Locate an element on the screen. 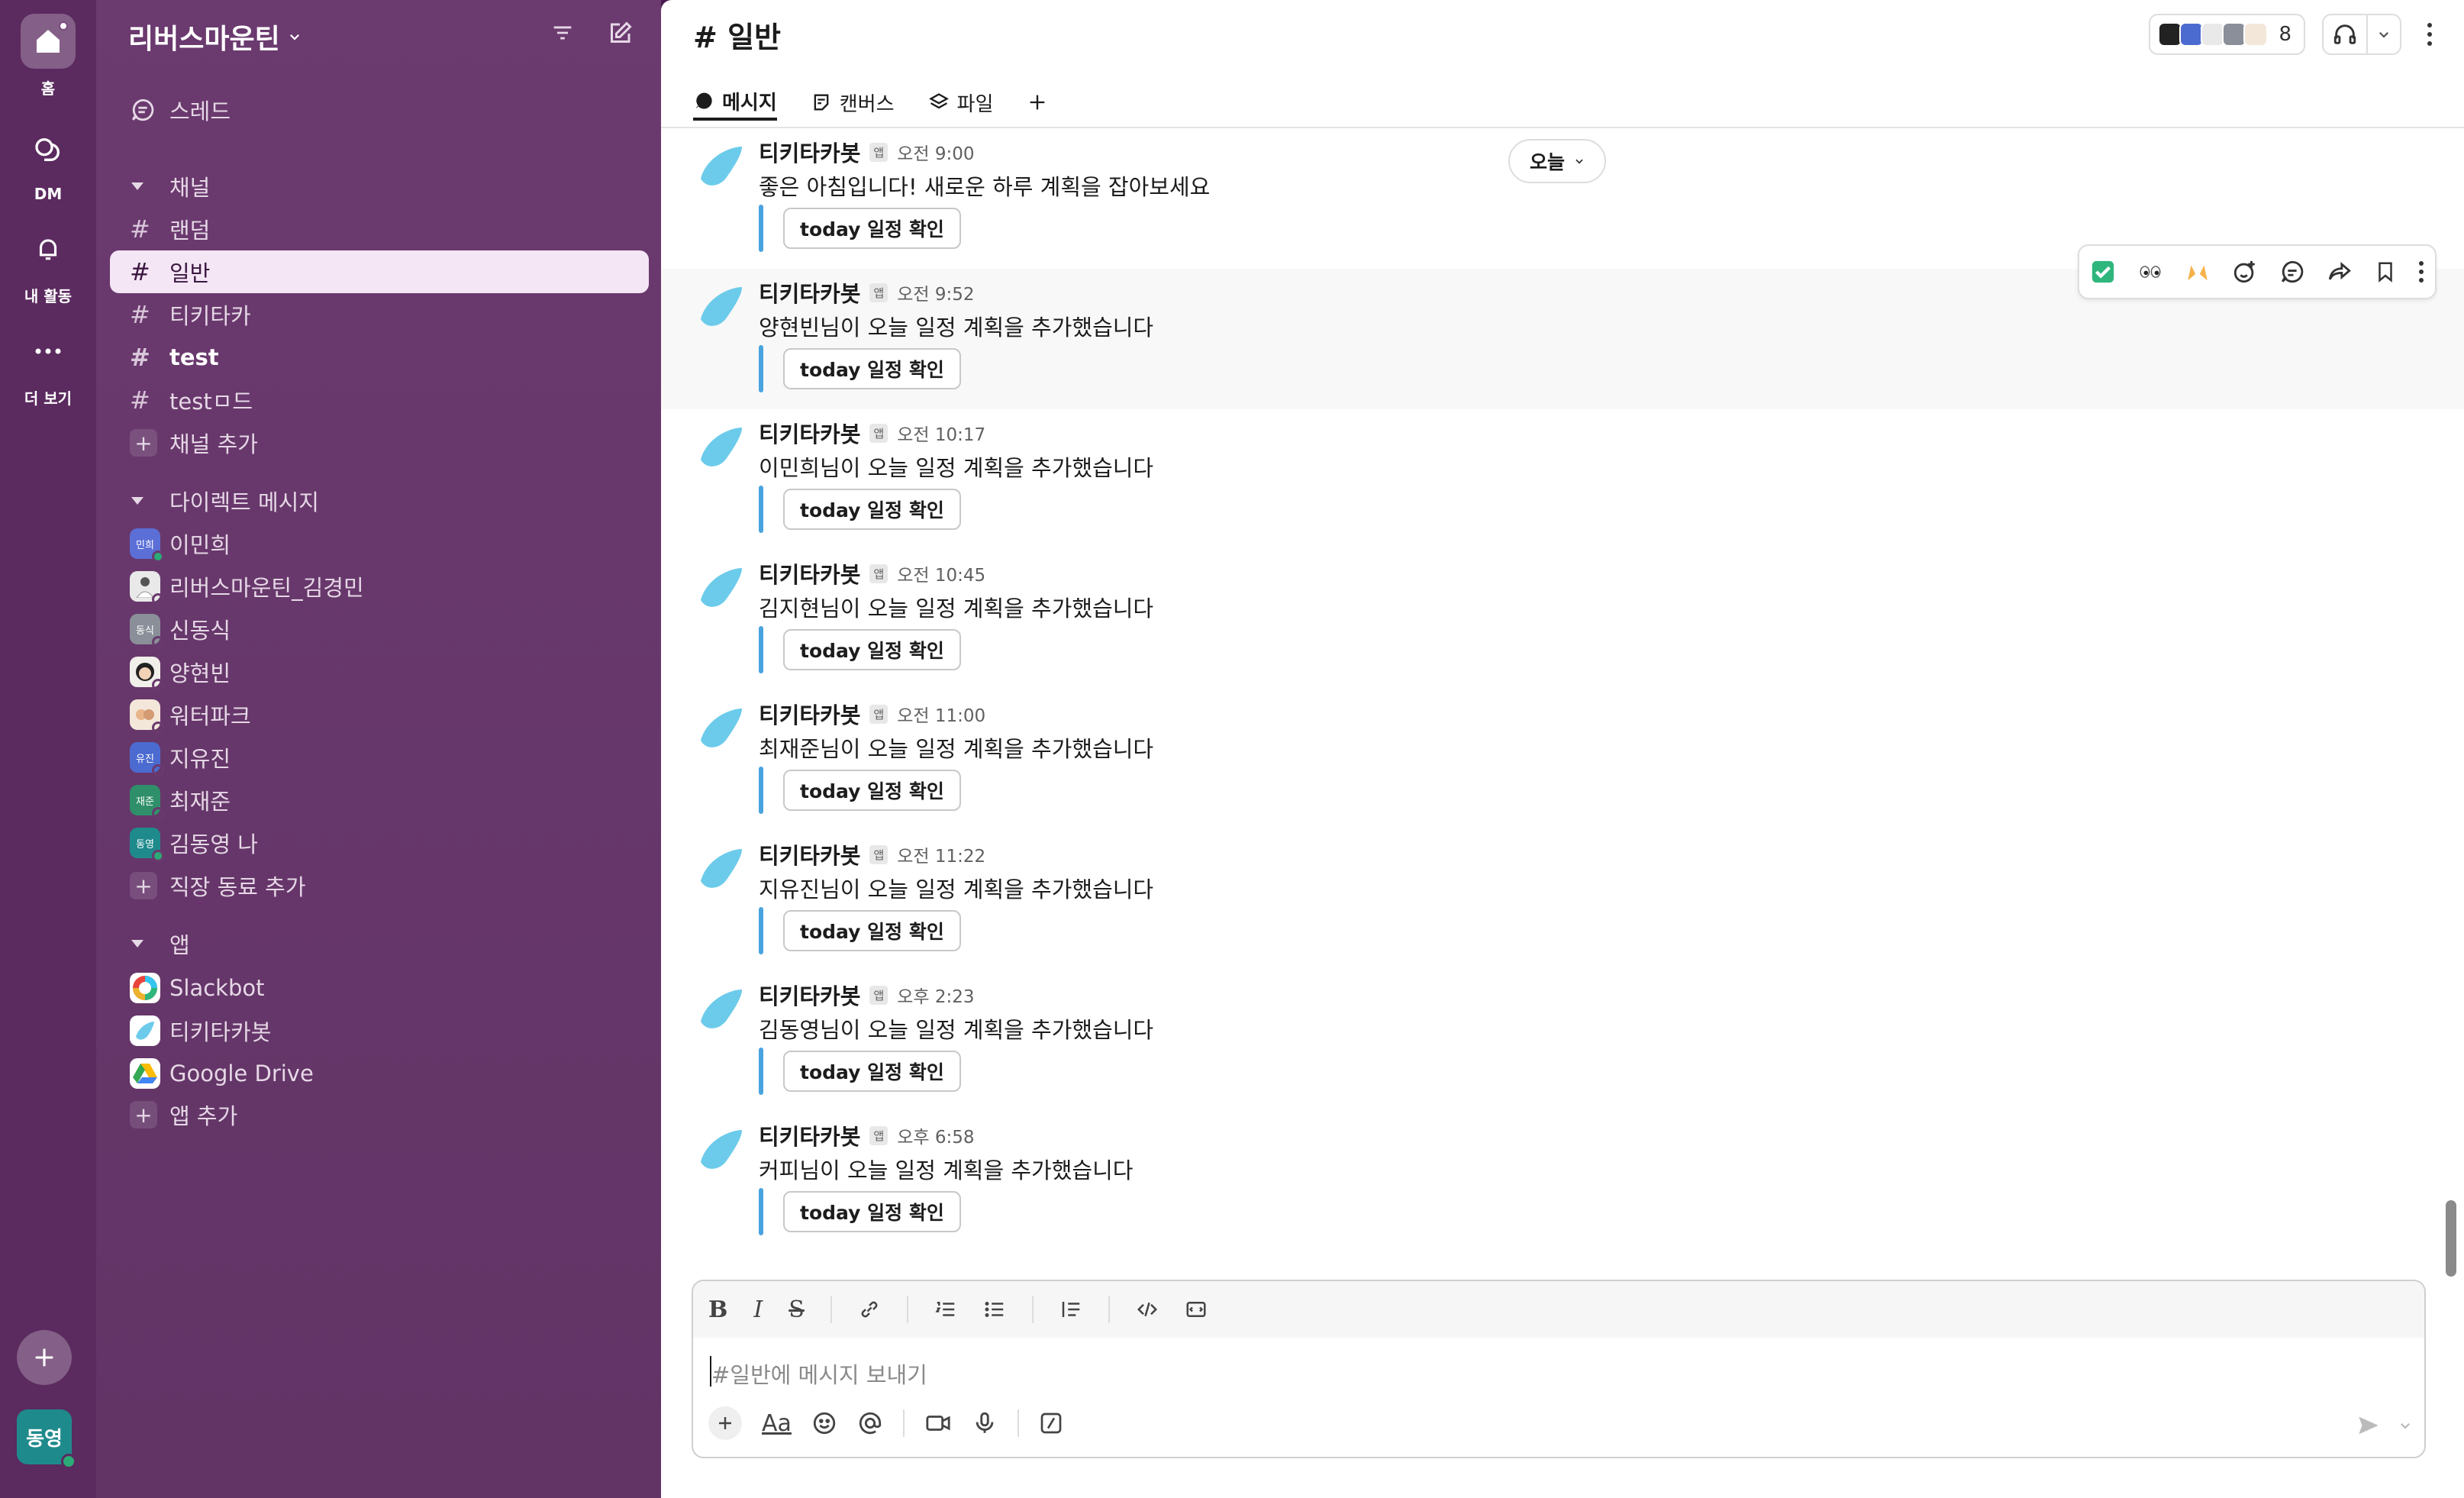  scrollbar is located at coordinates (2451, 1238).